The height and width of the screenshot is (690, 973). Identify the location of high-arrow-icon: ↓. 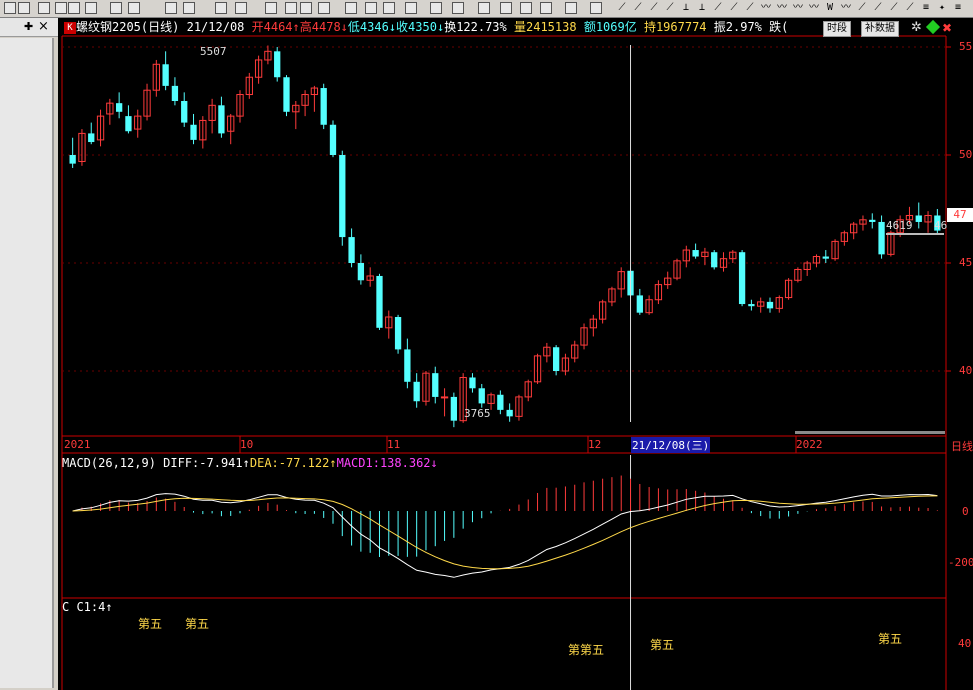
(344, 27).